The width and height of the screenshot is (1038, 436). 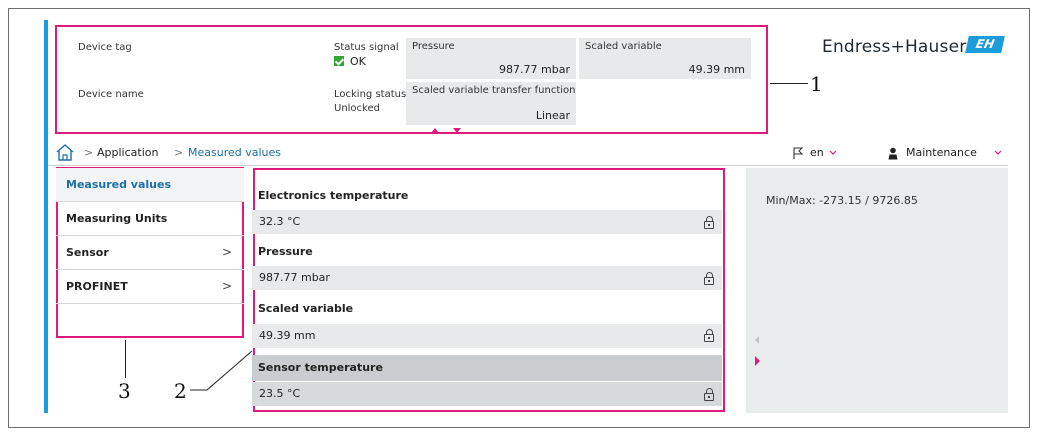 What do you see at coordinates (487, 222) in the screenshot?
I see `param-value-field: 32.3 °C` at bounding box center [487, 222].